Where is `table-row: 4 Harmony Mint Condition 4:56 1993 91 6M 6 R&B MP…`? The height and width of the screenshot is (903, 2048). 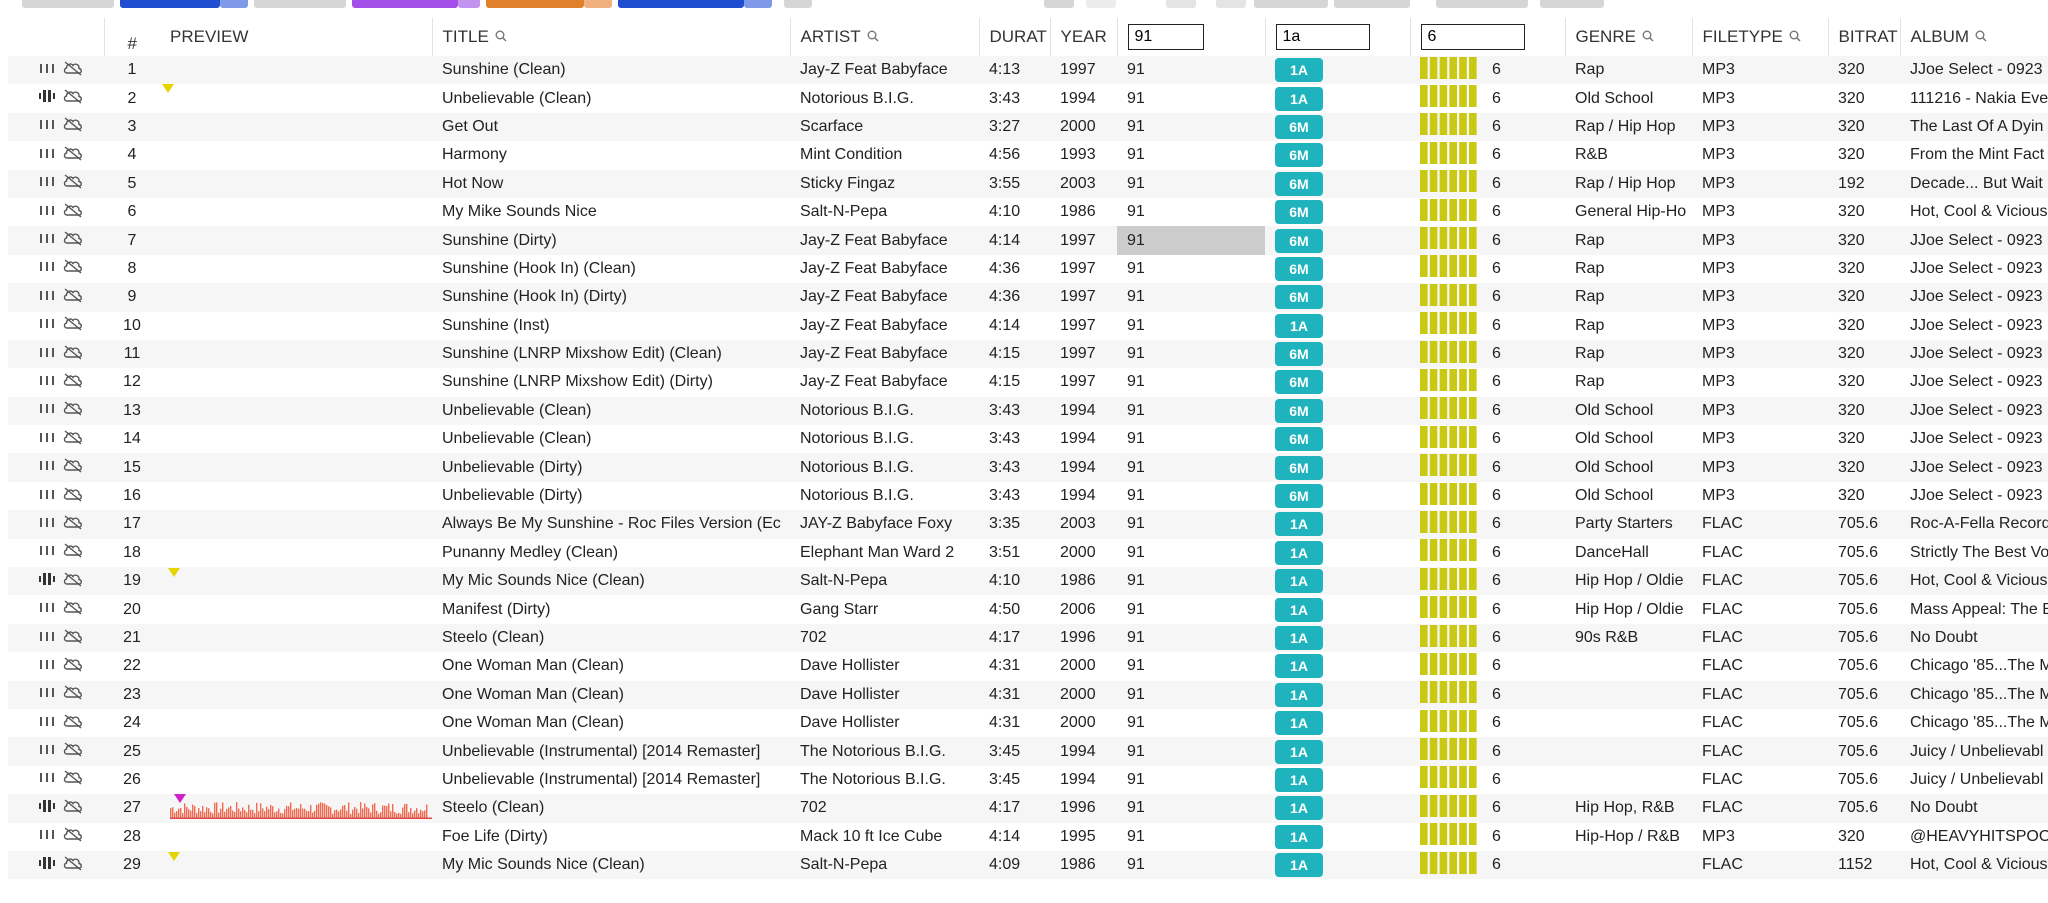 table-row: 4 Harmony Mint Condition 4:56 1993 91 6M 6 R&B MP… is located at coordinates (1028, 155).